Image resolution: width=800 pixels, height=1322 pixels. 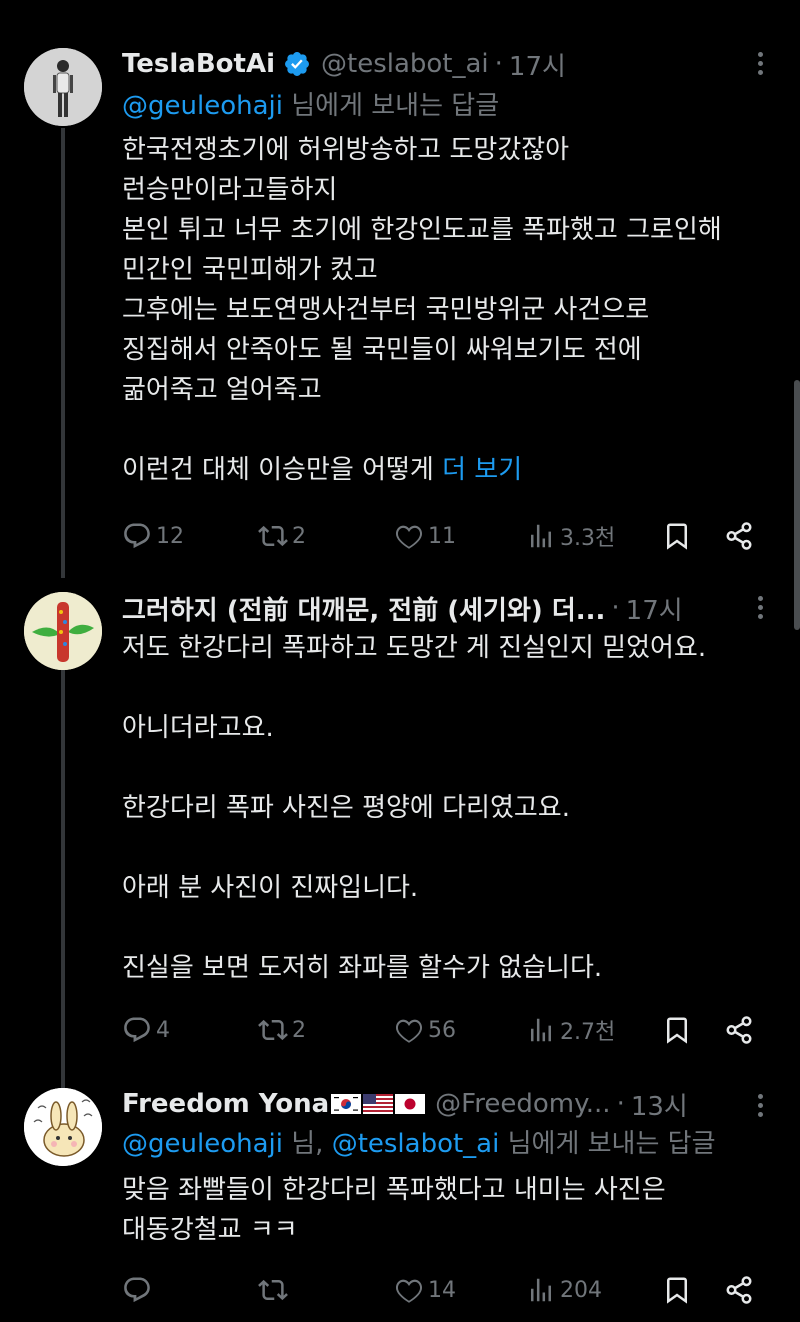 I want to click on reply-button: 4, so click(x=146, y=1030).